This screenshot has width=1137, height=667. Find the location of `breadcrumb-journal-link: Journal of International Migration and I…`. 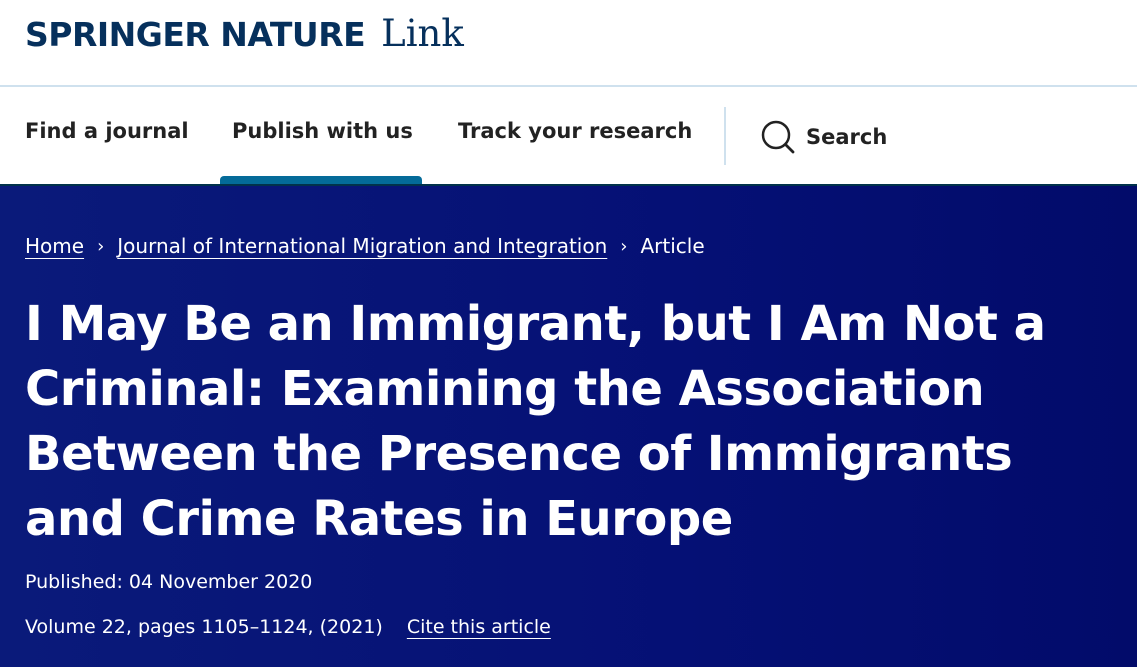

breadcrumb-journal-link: Journal of International Migration and I… is located at coordinates (362, 246).